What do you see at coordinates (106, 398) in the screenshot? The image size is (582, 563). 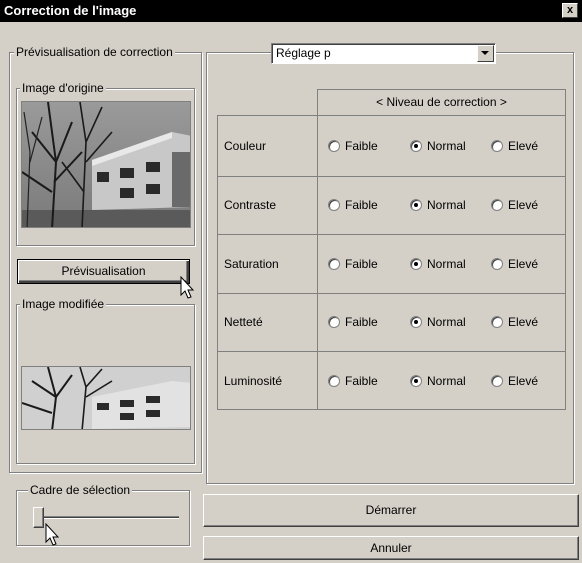 I see `modified-image-thumbnail` at bounding box center [106, 398].